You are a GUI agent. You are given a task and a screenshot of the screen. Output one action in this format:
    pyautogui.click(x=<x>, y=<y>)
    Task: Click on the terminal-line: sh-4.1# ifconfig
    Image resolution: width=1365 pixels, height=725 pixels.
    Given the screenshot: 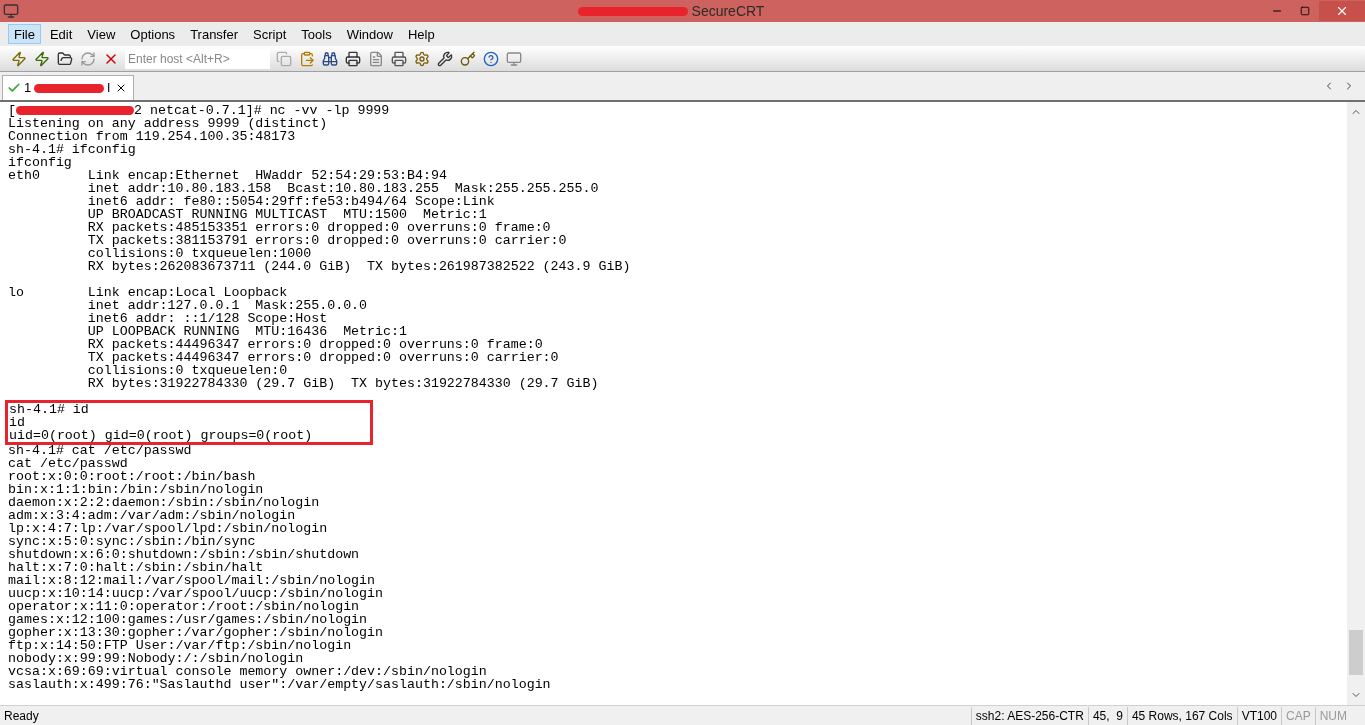 What is the action you would take?
    pyautogui.click(x=72, y=149)
    